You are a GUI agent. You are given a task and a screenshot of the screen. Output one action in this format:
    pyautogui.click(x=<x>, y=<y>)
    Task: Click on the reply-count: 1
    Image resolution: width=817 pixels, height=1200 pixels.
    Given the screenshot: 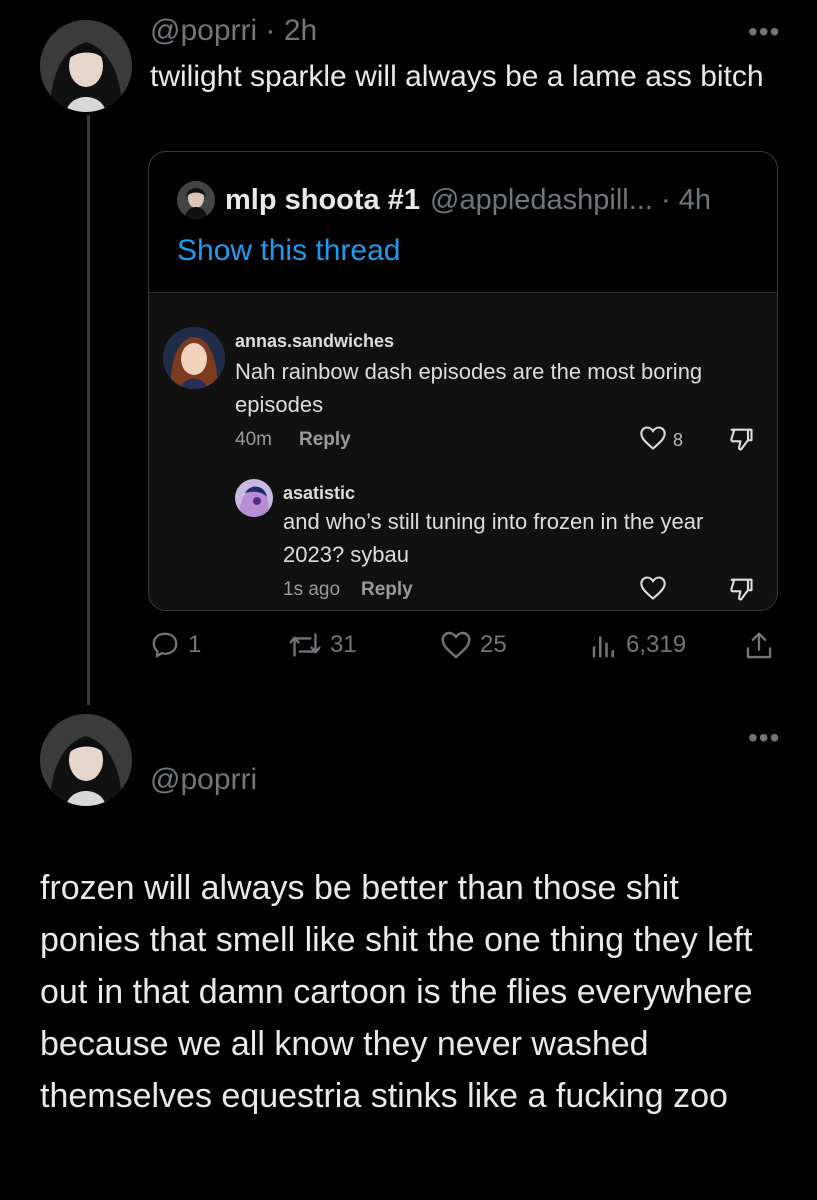 What is the action you would take?
    pyautogui.click(x=195, y=644)
    